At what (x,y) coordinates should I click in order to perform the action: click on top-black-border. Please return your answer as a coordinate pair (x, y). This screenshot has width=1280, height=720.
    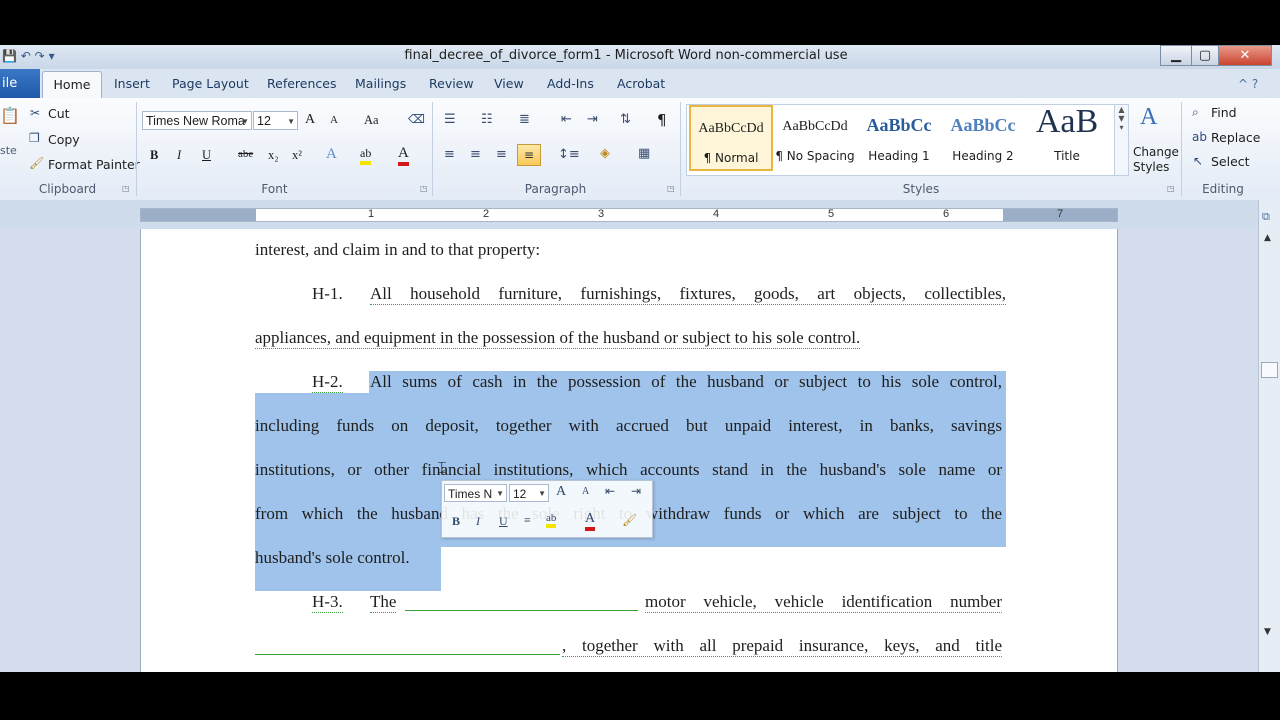
    Looking at the image, I should click on (640, 22).